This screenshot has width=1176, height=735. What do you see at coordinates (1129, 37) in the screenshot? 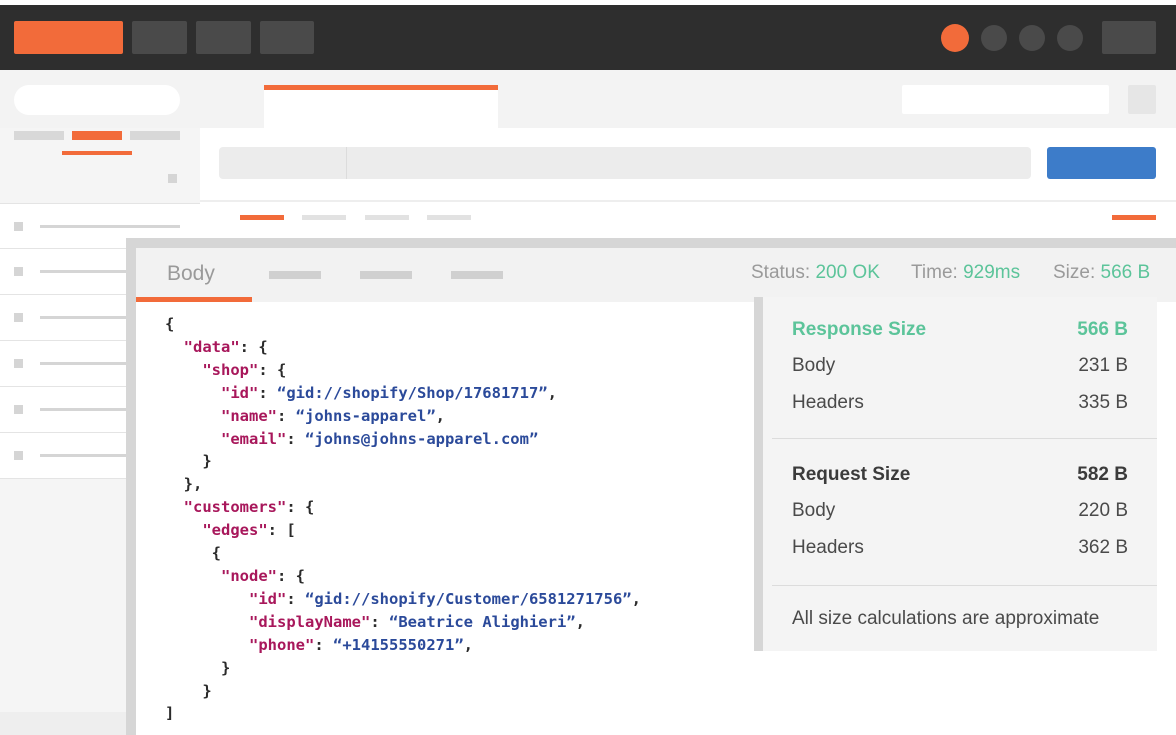
I see `account-button` at bounding box center [1129, 37].